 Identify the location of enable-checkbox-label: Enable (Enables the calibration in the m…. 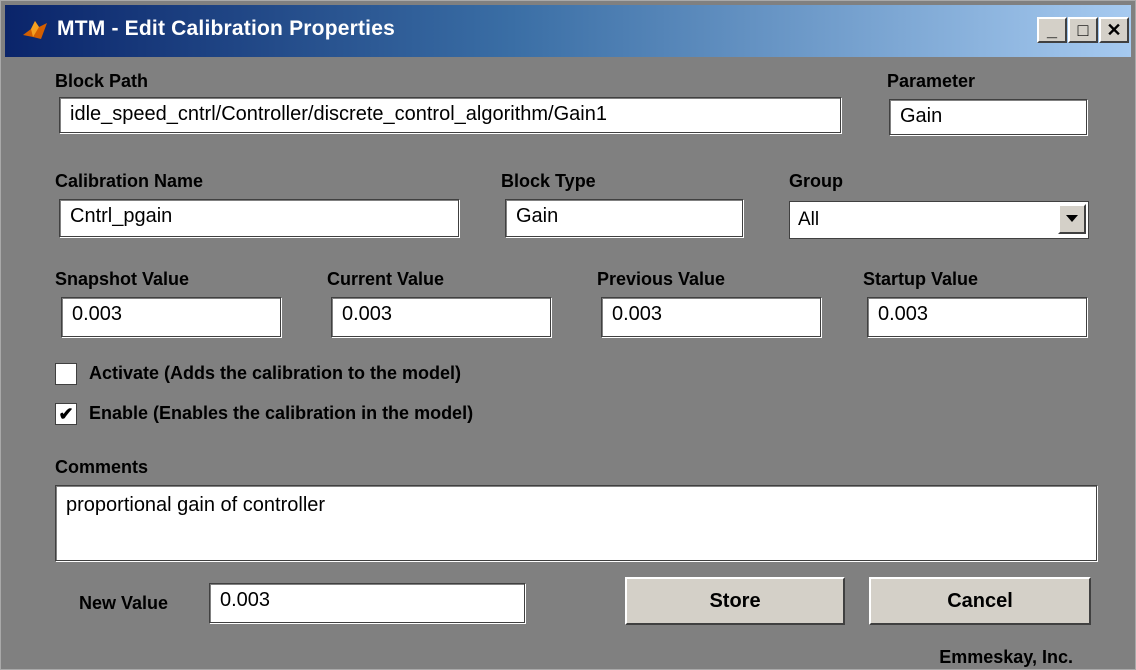
(281, 413).